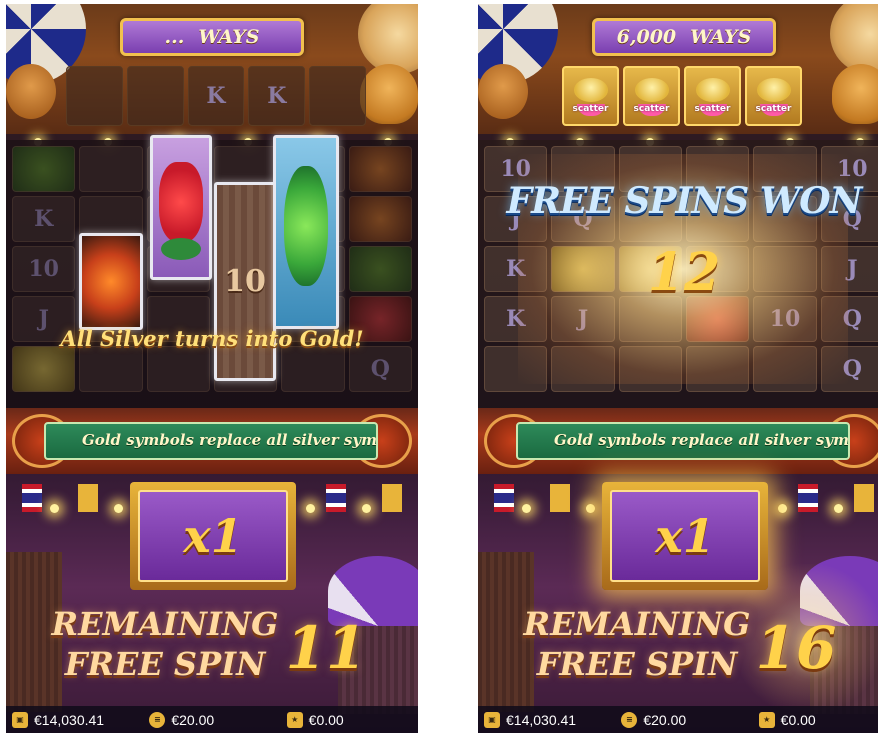 This screenshot has height=733, width=878. Describe the element at coordinates (326, 648) in the screenshot. I see `remaining-free-spin-count: 11` at that location.